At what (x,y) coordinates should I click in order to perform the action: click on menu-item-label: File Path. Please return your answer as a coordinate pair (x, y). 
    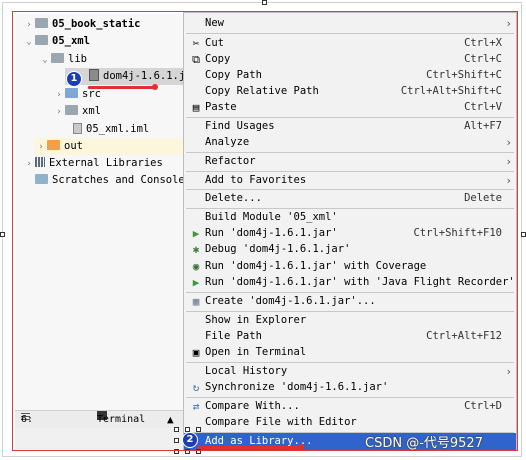
    Looking at the image, I should click on (233, 336).